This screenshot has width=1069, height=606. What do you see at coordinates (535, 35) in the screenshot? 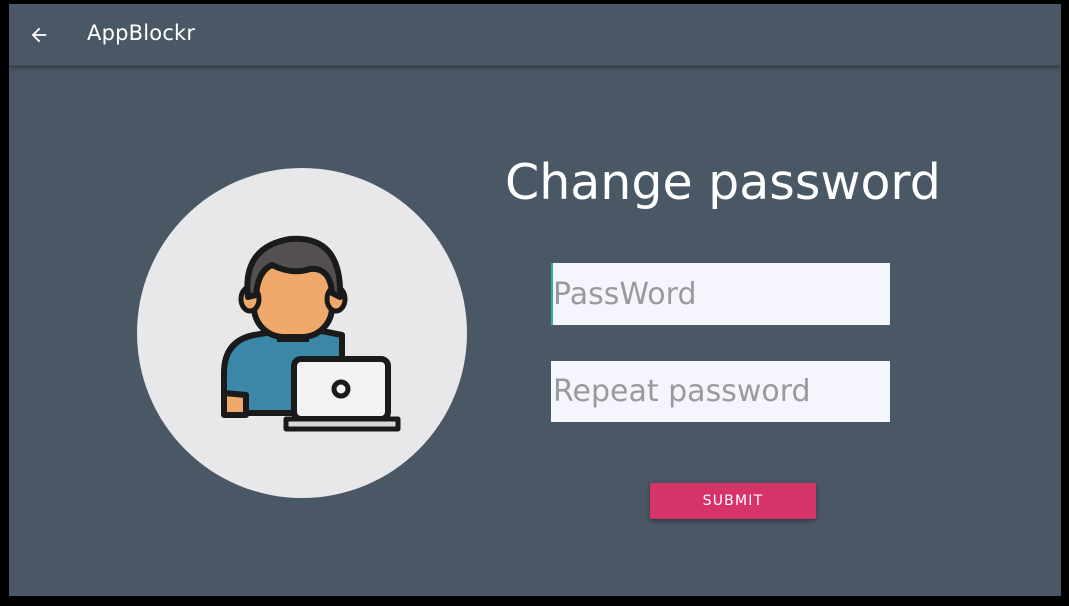
I see `app-bar: AppBlockr` at bounding box center [535, 35].